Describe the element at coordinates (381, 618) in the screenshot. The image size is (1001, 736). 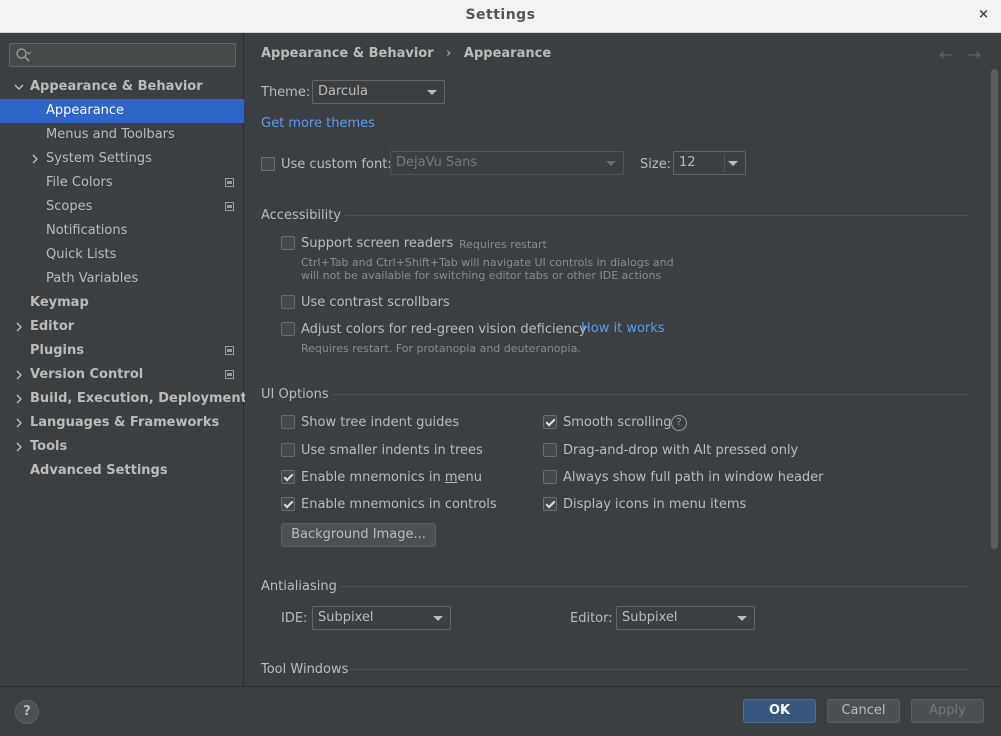
I see `ide-antialiasing-dropdown: Subpixel` at that location.